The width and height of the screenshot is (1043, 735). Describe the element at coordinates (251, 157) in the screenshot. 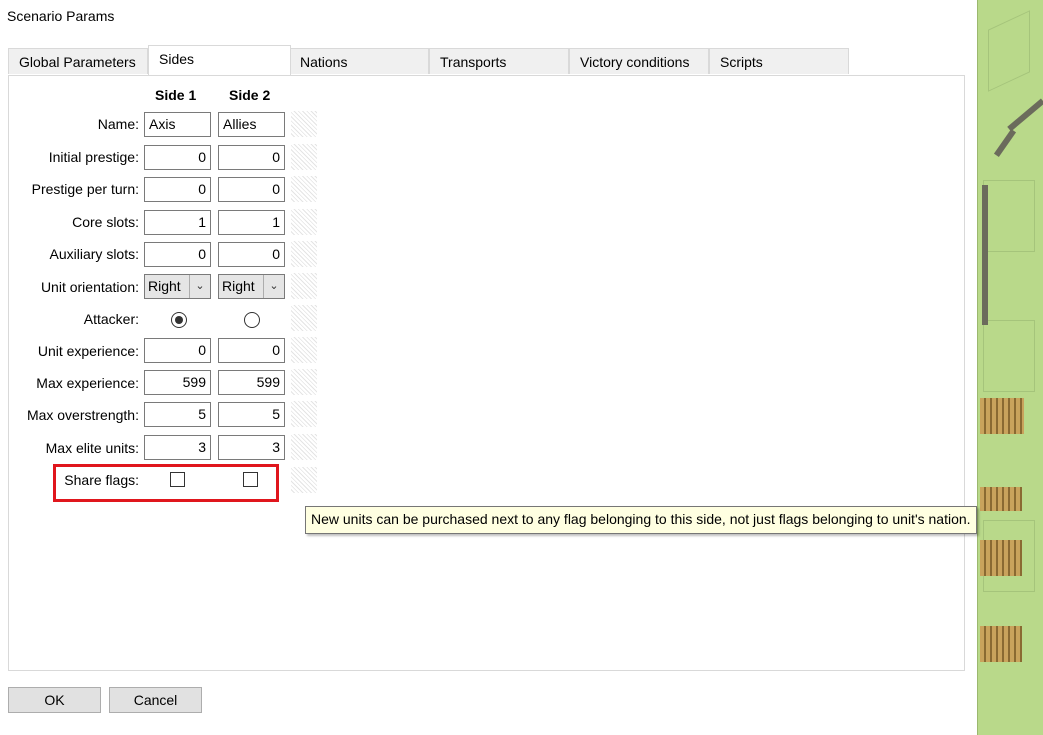

I see `side2-initial-prestige-input: 0` at that location.